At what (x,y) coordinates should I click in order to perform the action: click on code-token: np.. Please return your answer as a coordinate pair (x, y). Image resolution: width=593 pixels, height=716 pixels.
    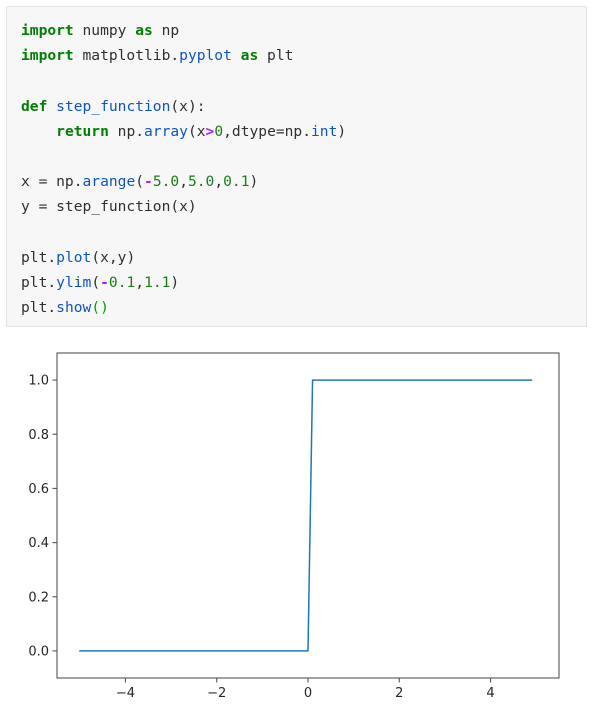
    Looking at the image, I should click on (126, 131).